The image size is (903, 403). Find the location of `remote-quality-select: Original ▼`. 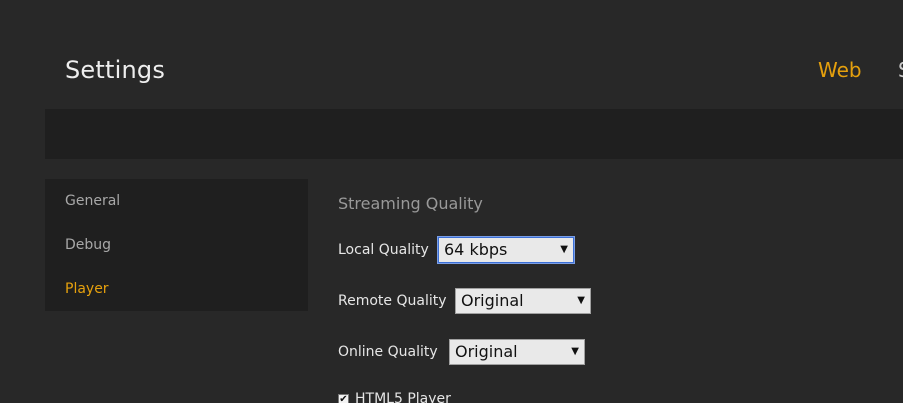

remote-quality-select: Original ▼ is located at coordinates (523, 301).